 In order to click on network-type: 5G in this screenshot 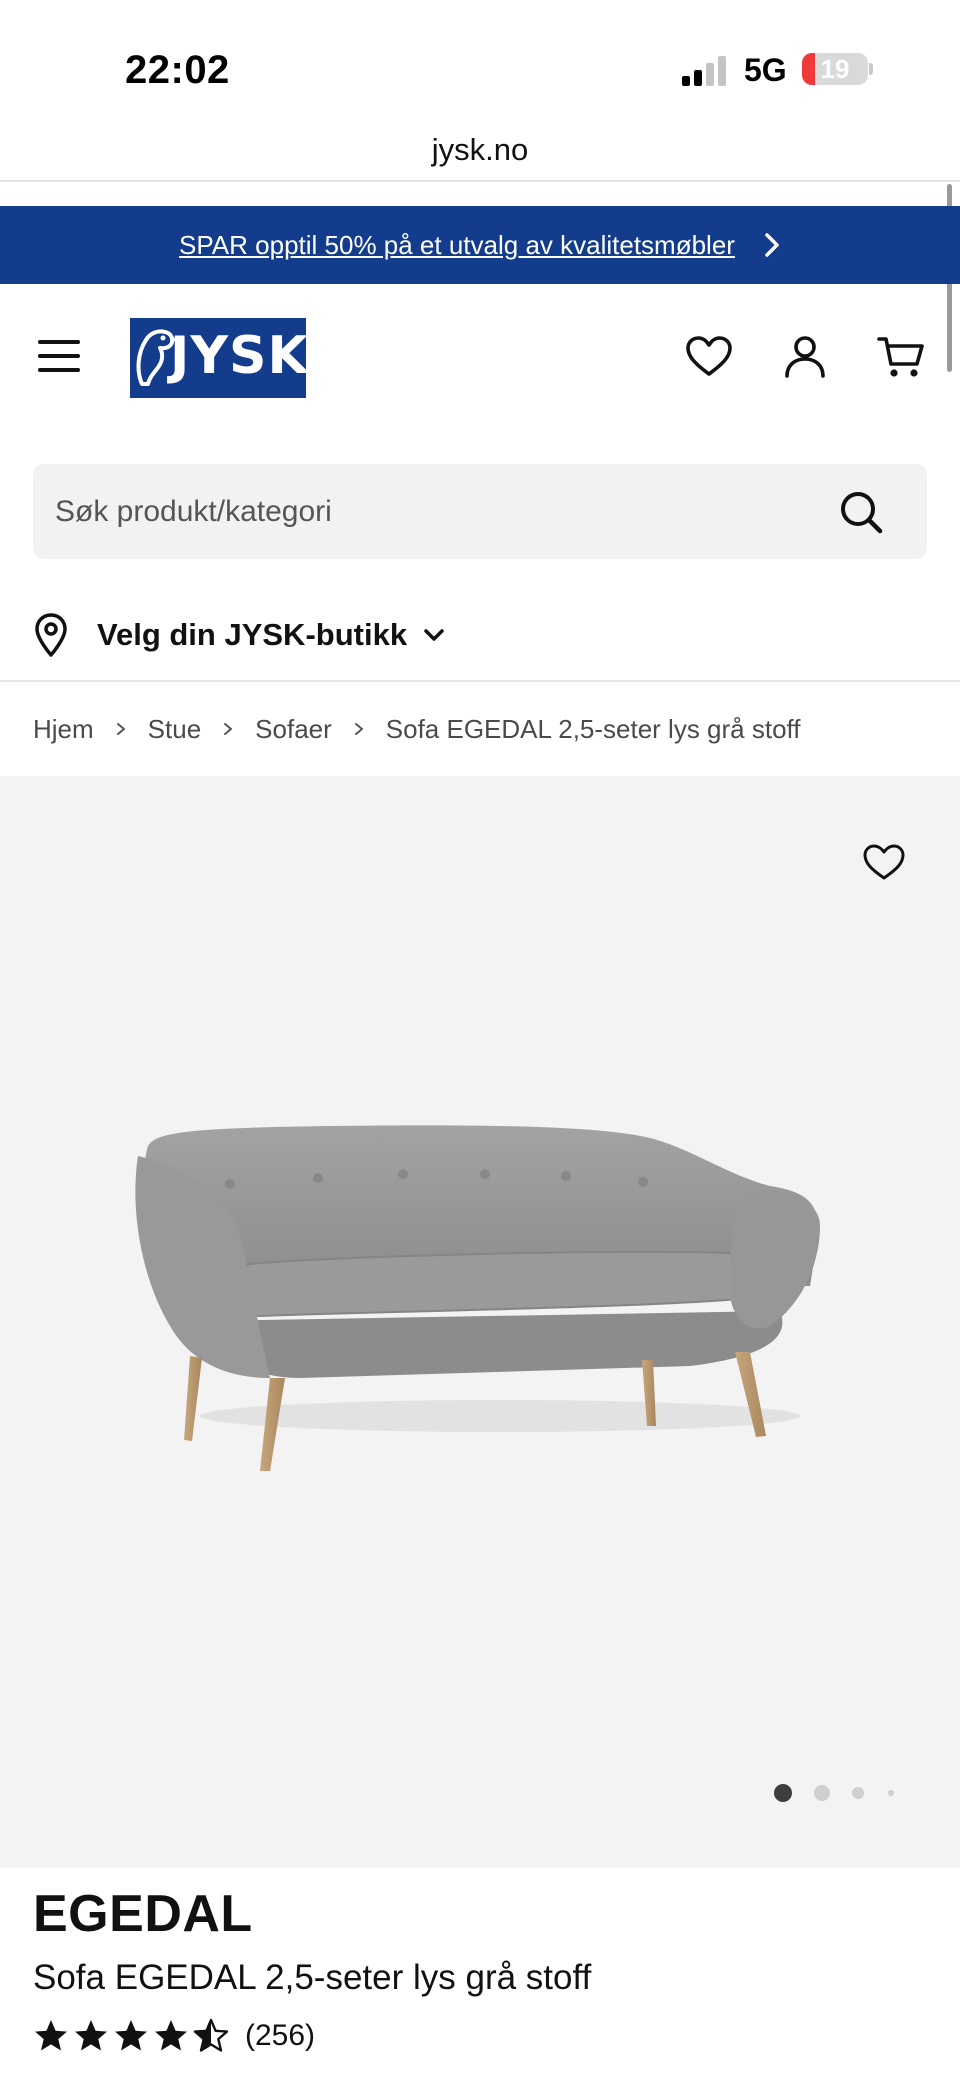, I will do `click(765, 70)`.